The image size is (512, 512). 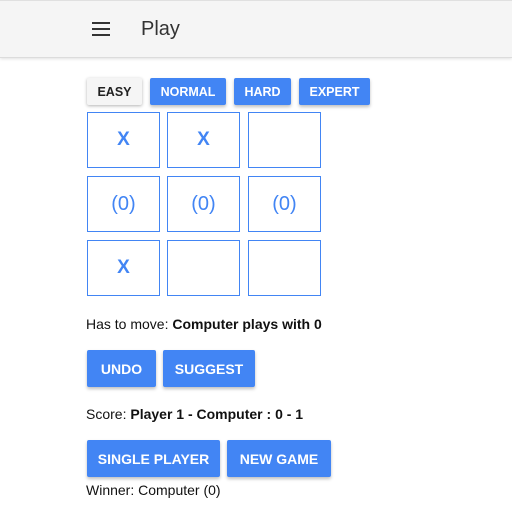 I want to click on menu-button, so click(x=100, y=30).